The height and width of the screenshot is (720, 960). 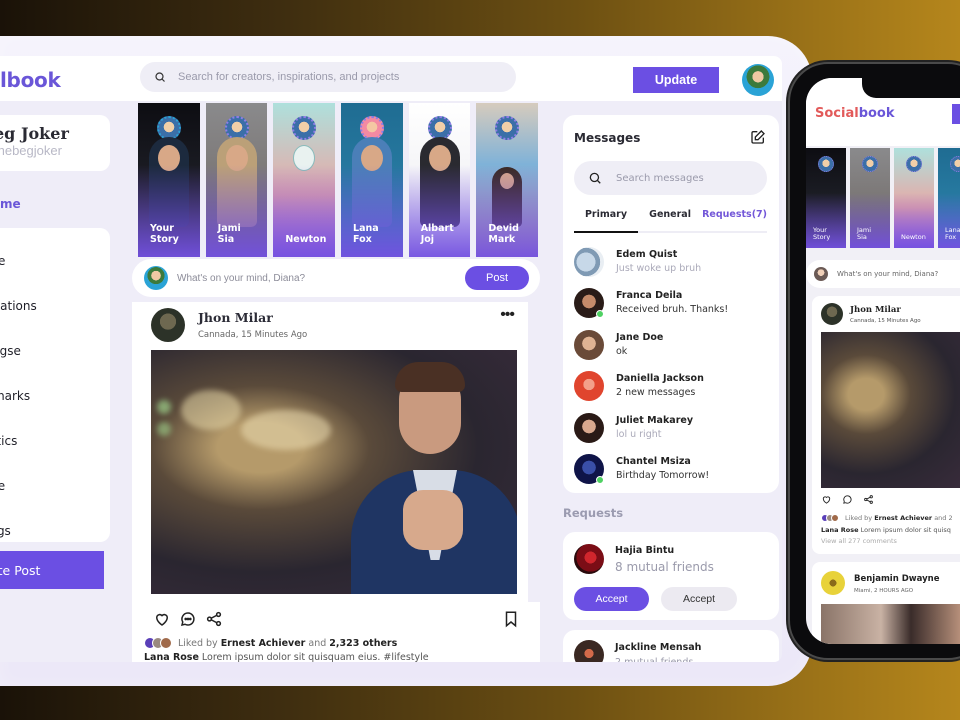 What do you see at coordinates (674, 428) in the screenshot?
I see `message-item: Juliet Makarey lol u right` at bounding box center [674, 428].